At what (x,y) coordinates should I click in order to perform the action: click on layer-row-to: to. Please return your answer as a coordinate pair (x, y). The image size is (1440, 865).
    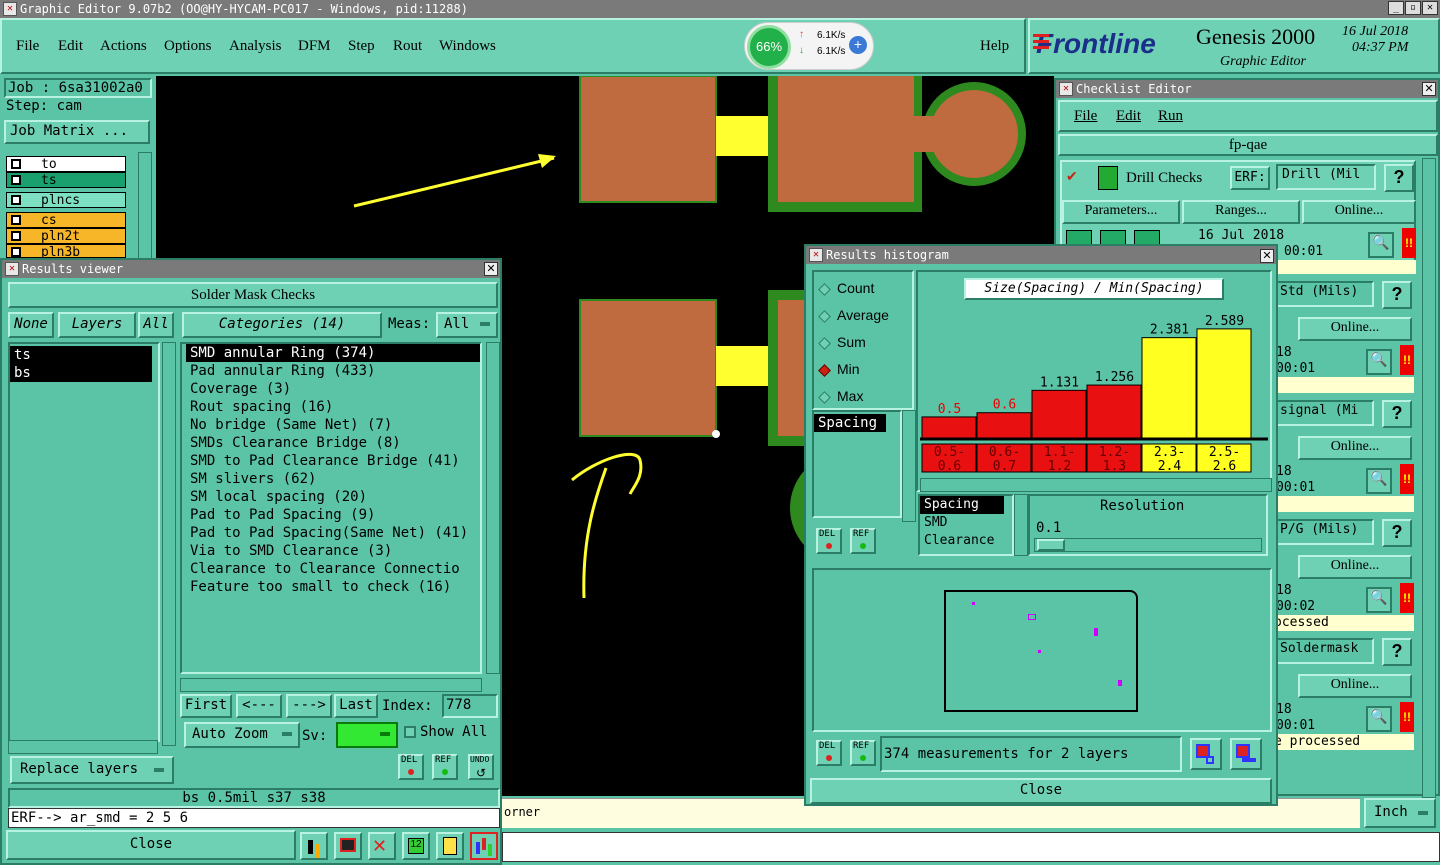
    Looking at the image, I should click on (66, 164).